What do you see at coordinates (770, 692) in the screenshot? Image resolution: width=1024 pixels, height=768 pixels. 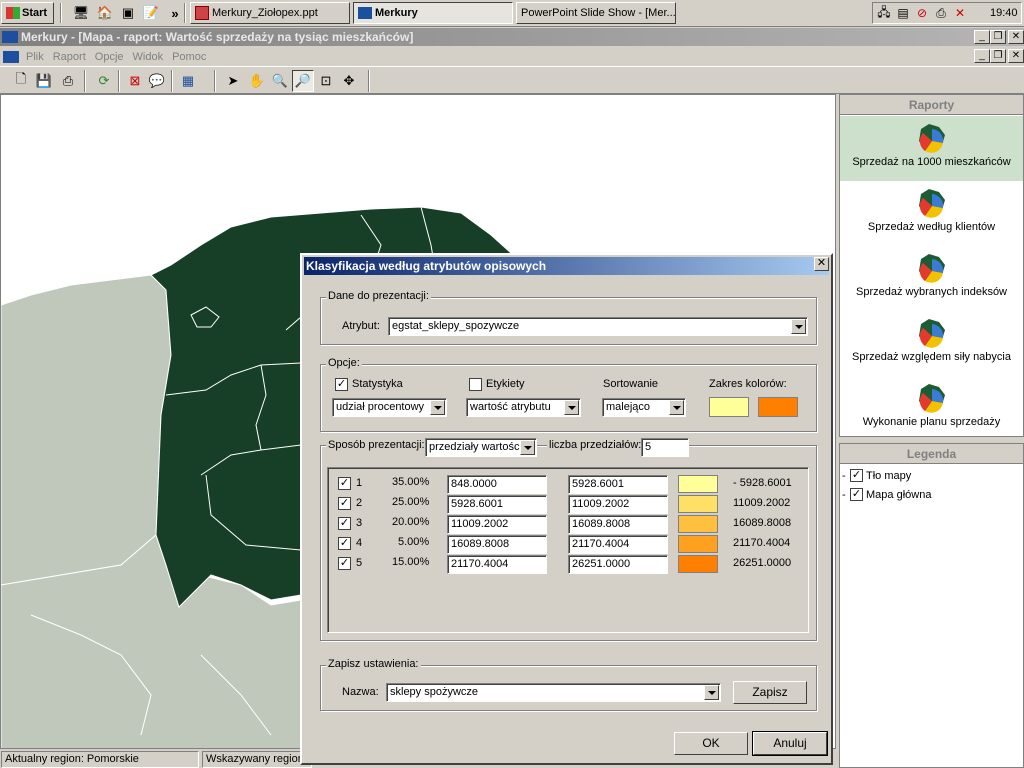 I see `save-settings-button: Zapisz` at bounding box center [770, 692].